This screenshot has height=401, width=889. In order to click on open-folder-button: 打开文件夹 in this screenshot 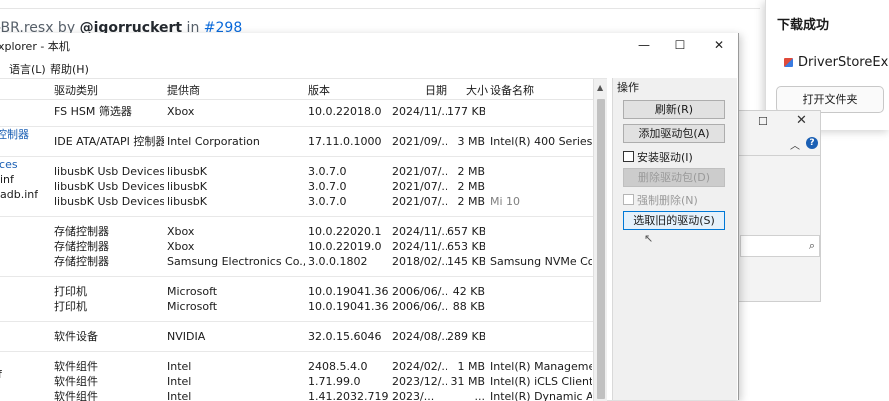, I will do `click(830, 99)`.